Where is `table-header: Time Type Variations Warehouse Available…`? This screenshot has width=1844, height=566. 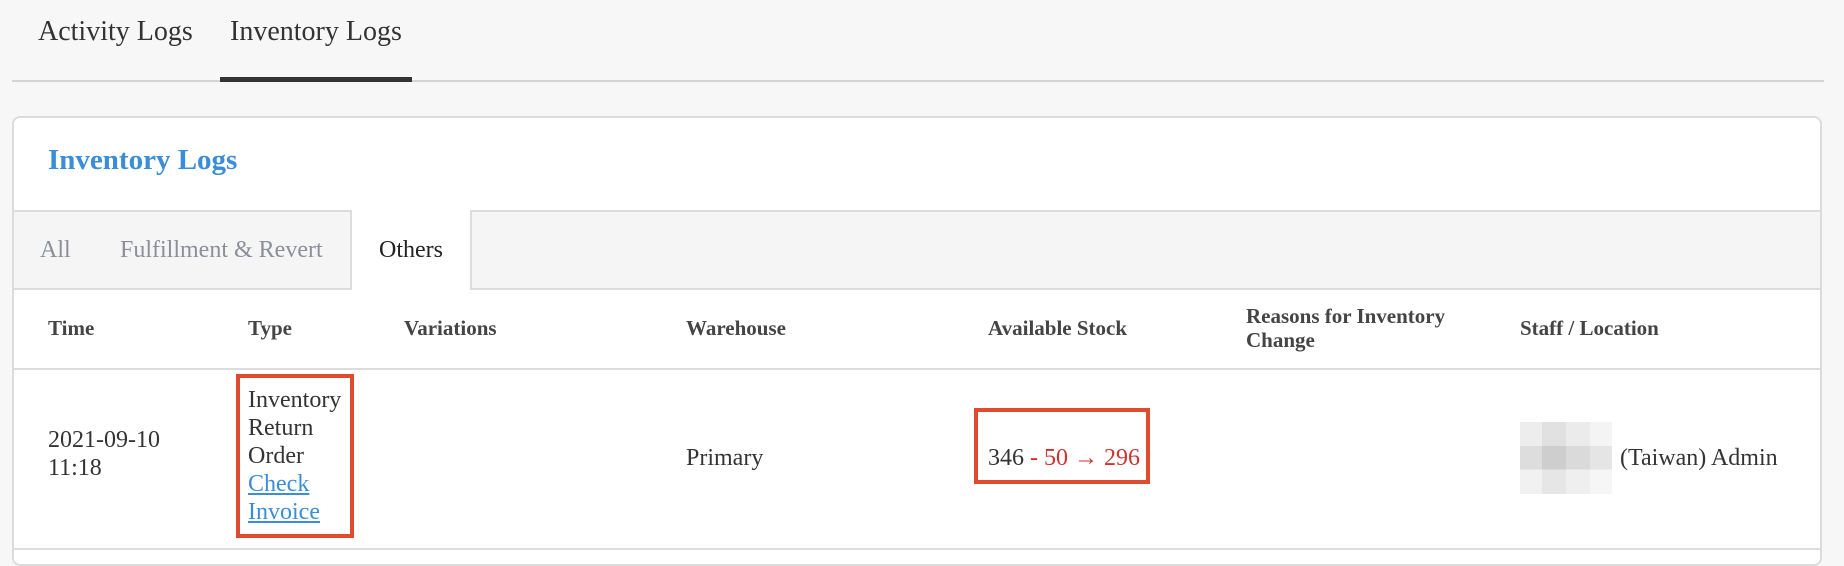 table-header: Time Type Variations Warehouse Available… is located at coordinates (917, 329).